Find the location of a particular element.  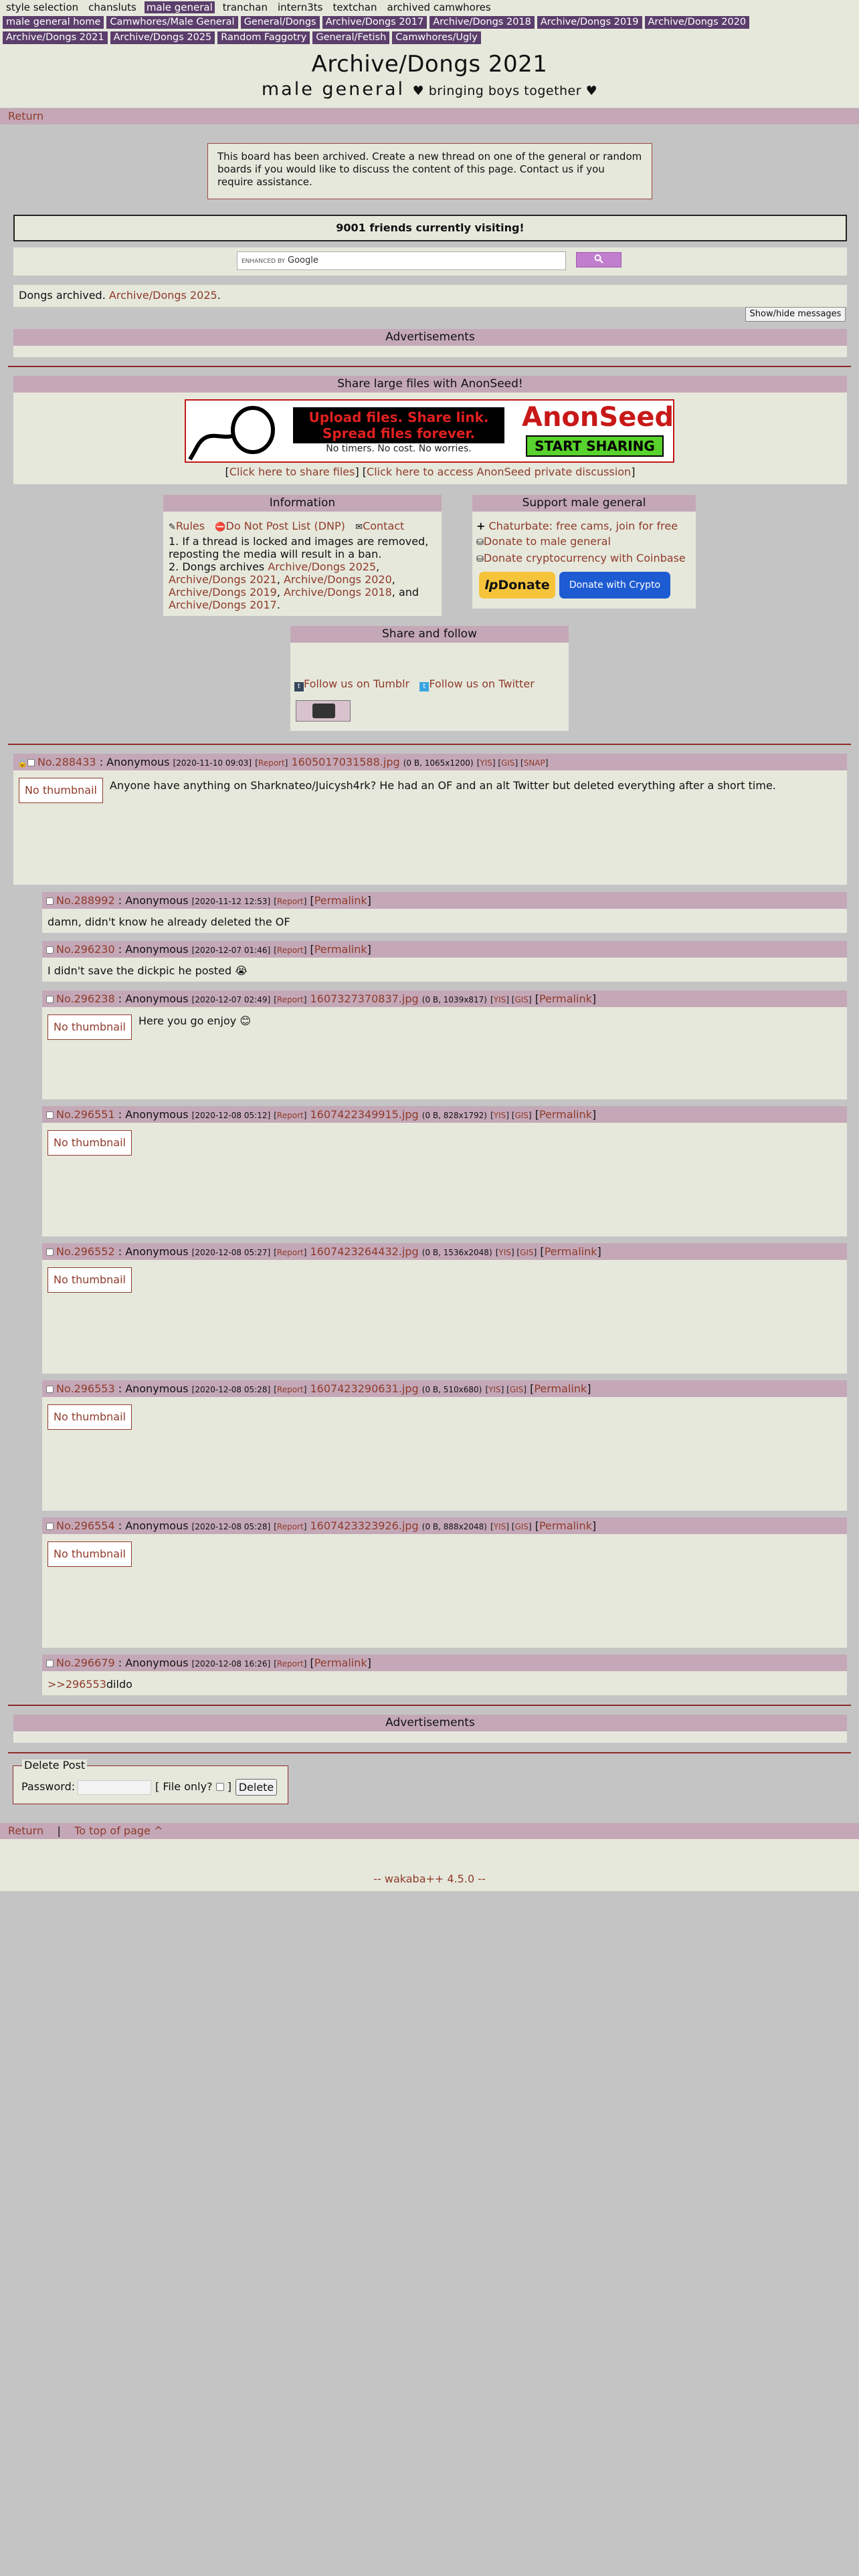

start-sharing-button: START SHARING is located at coordinates (595, 446).